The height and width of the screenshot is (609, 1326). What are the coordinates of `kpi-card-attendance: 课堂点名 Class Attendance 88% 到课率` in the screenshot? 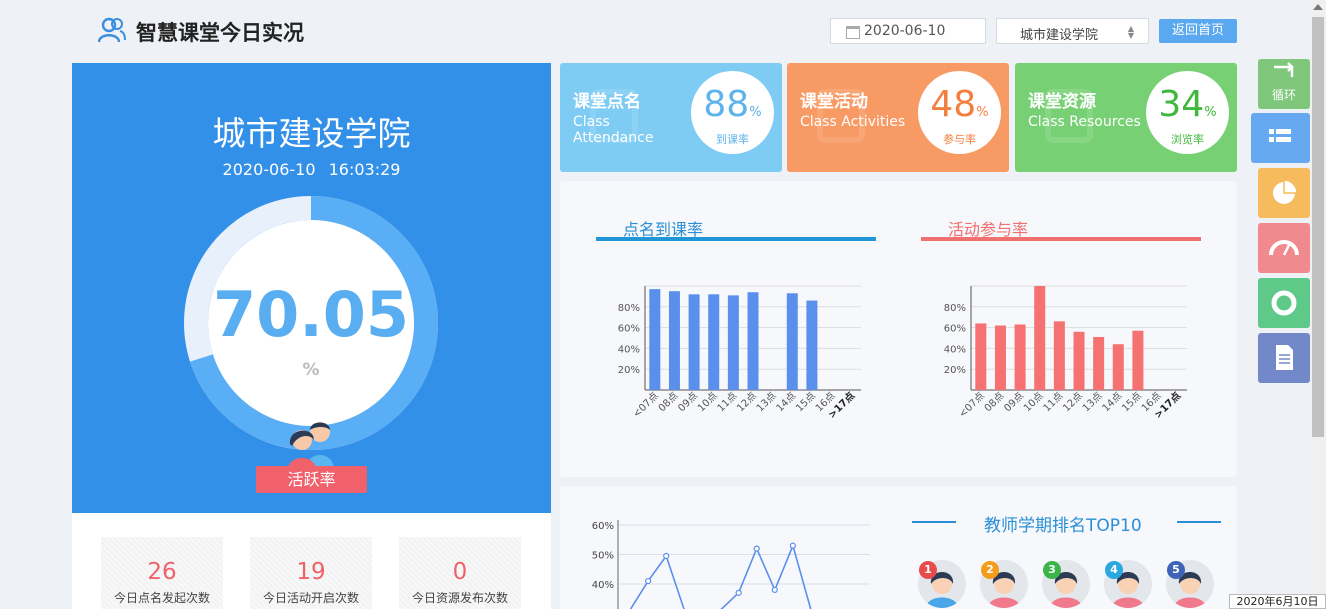 It's located at (671, 117).